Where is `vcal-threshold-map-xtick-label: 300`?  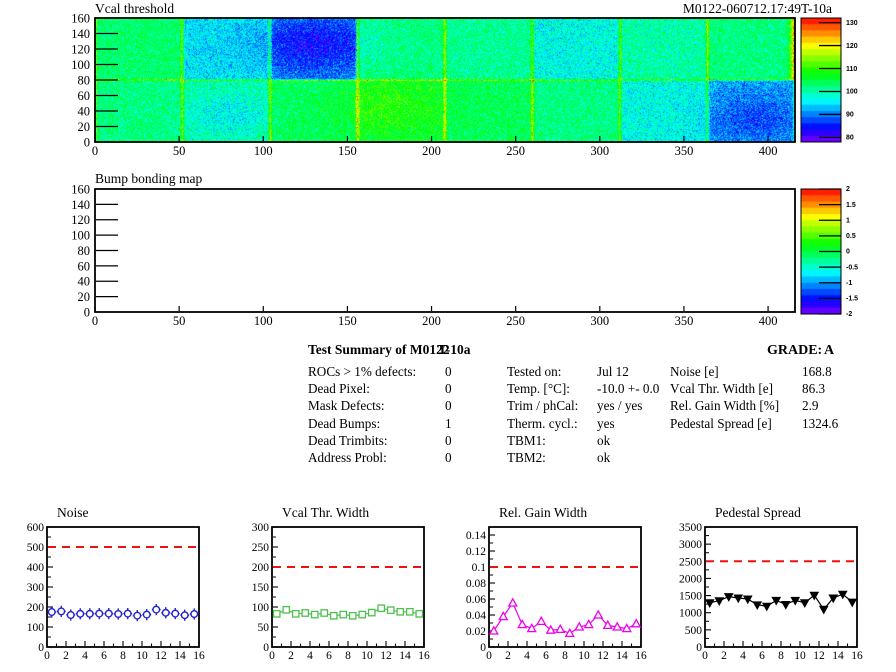 vcal-threshold-map-xtick-label: 300 is located at coordinates (599, 151).